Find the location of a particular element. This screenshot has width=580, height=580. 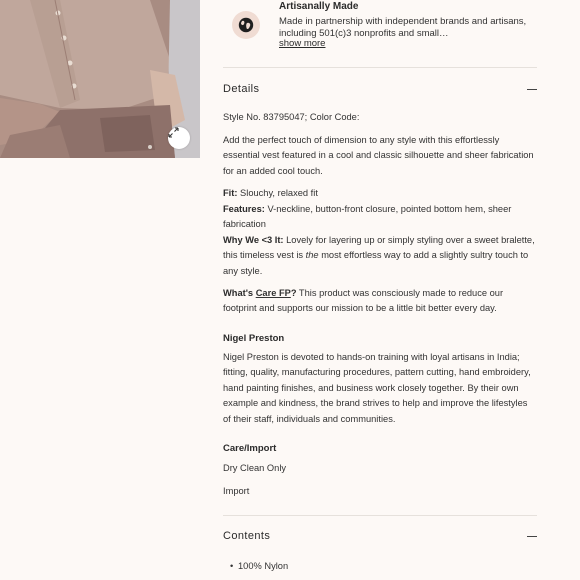

details-title: Details is located at coordinates (241, 89).